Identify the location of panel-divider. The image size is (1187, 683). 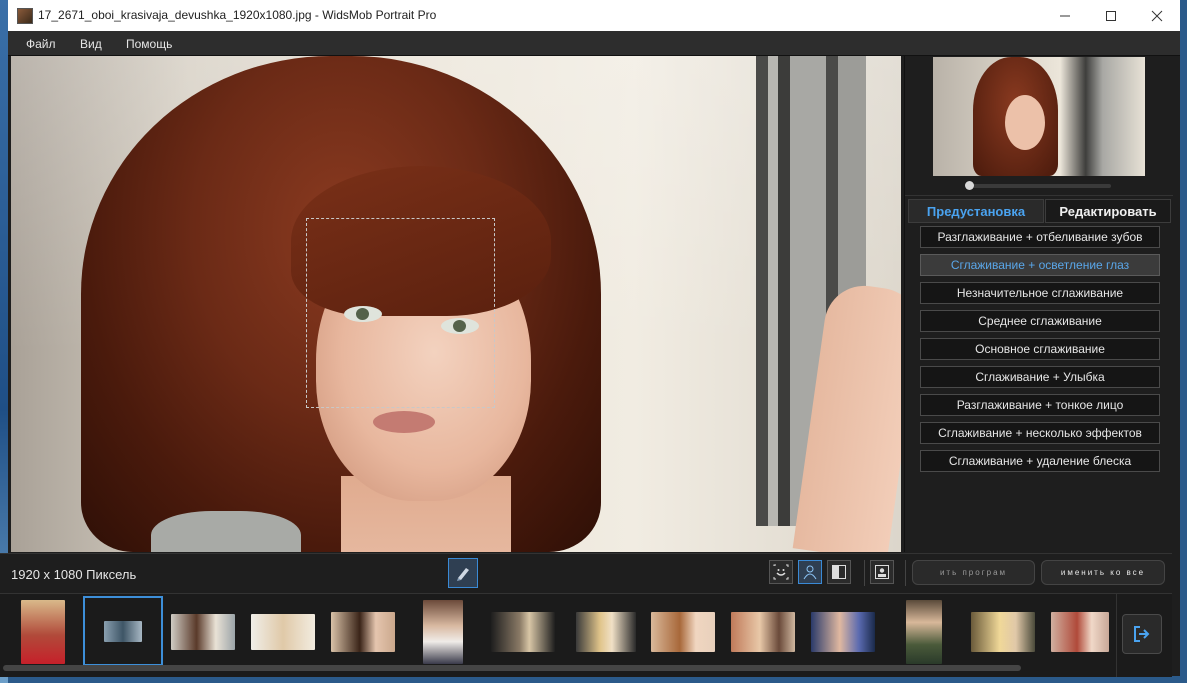
(1039, 195).